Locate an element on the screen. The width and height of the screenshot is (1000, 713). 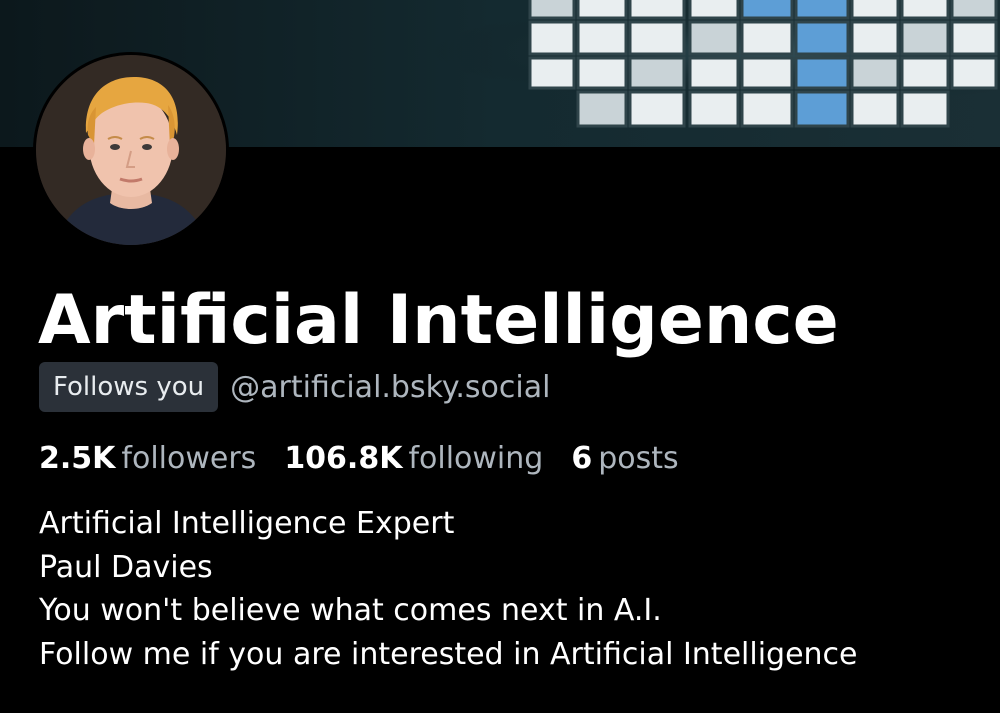
posts-count: 6 is located at coordinates (582, 458).